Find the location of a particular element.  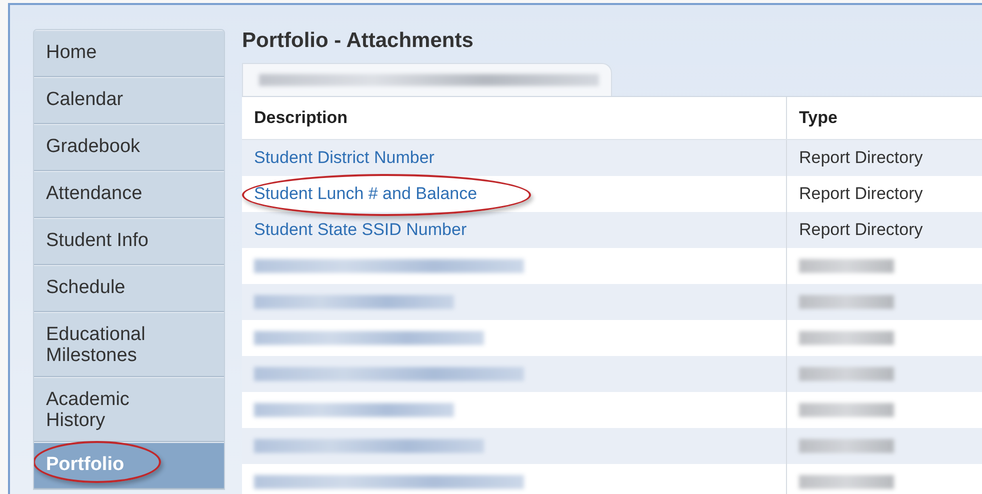

nav-item: Calendar is located at coordinates (129, 100).